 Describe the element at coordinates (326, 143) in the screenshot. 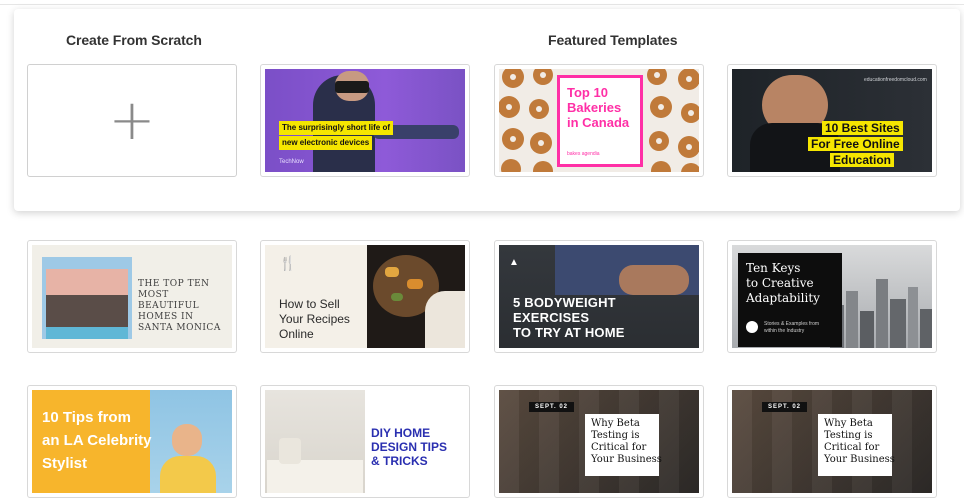

I see `template-title-line: new electronic devices` at that location.